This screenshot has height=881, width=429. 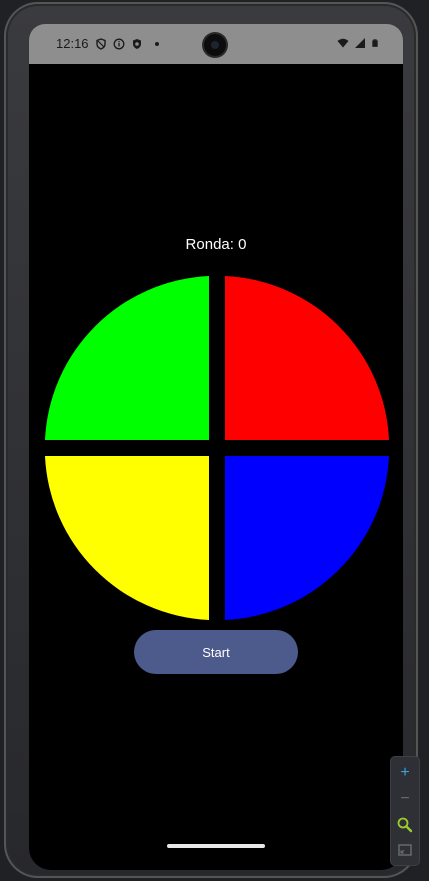 I want to click on battery-icon, so click(x=375, y=43).